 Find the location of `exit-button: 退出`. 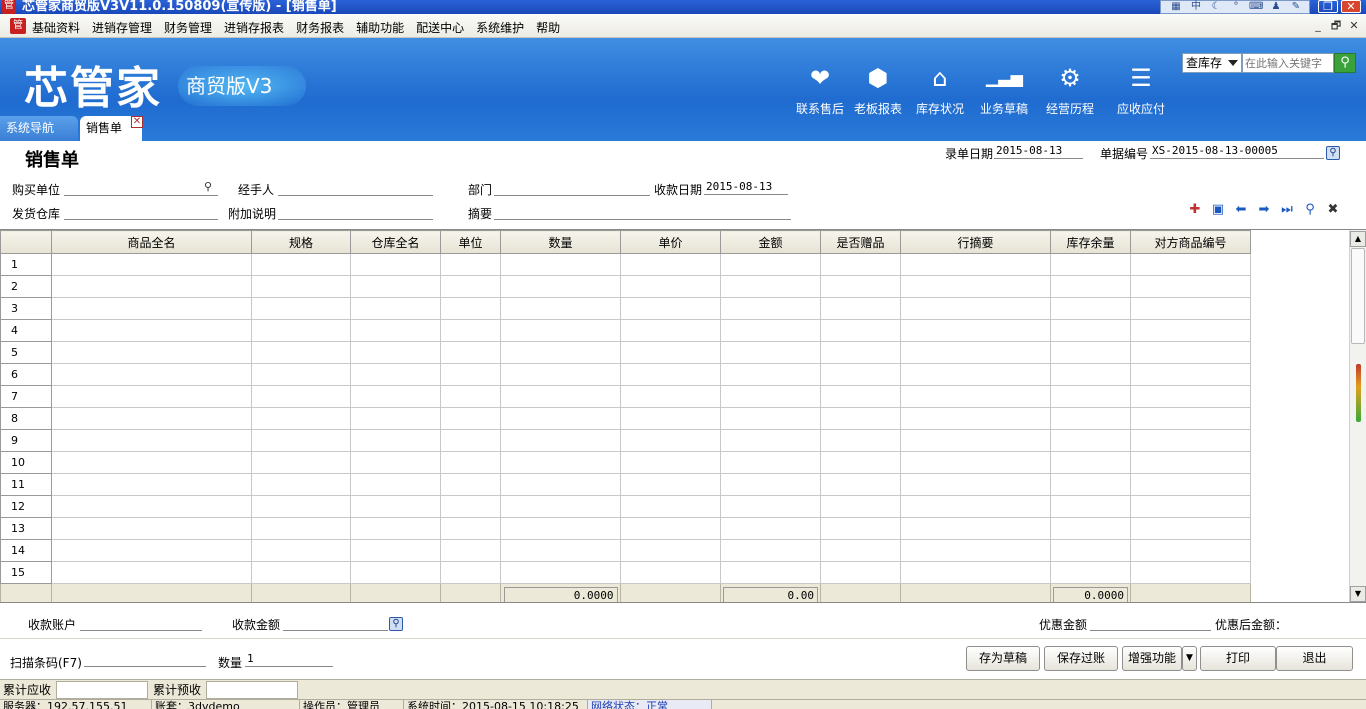

exit-button: 退出 is located at coordinates (1314, 658).